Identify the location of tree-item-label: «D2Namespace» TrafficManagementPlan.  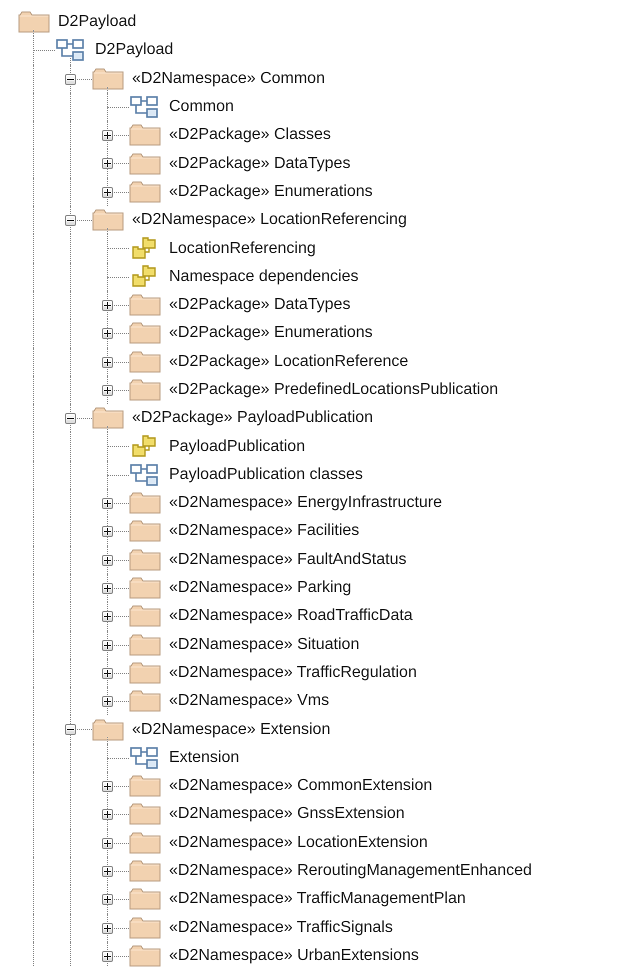
(317, 899).